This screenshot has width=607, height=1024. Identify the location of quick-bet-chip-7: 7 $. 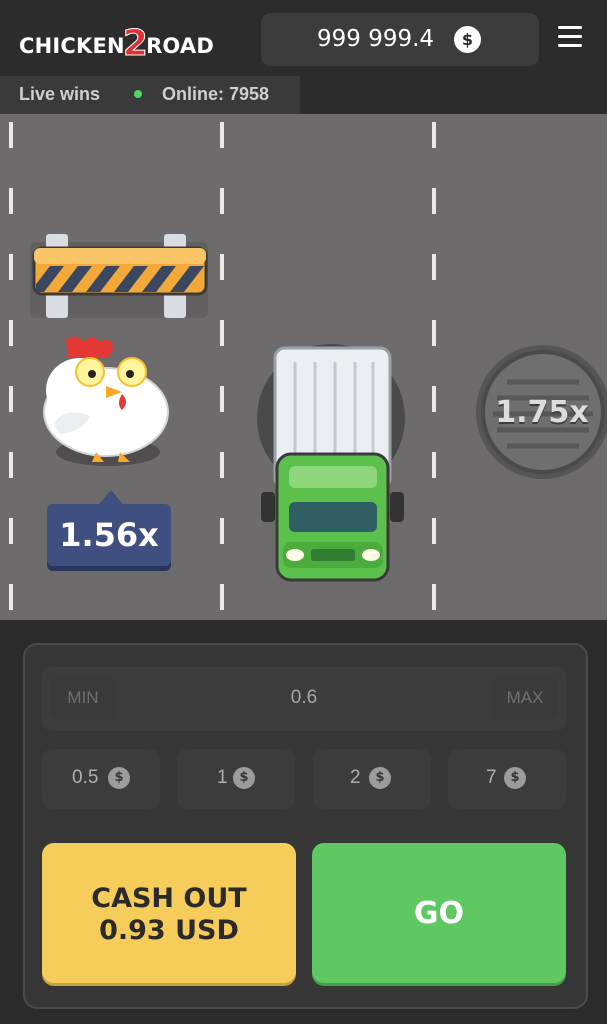
(507, 779).